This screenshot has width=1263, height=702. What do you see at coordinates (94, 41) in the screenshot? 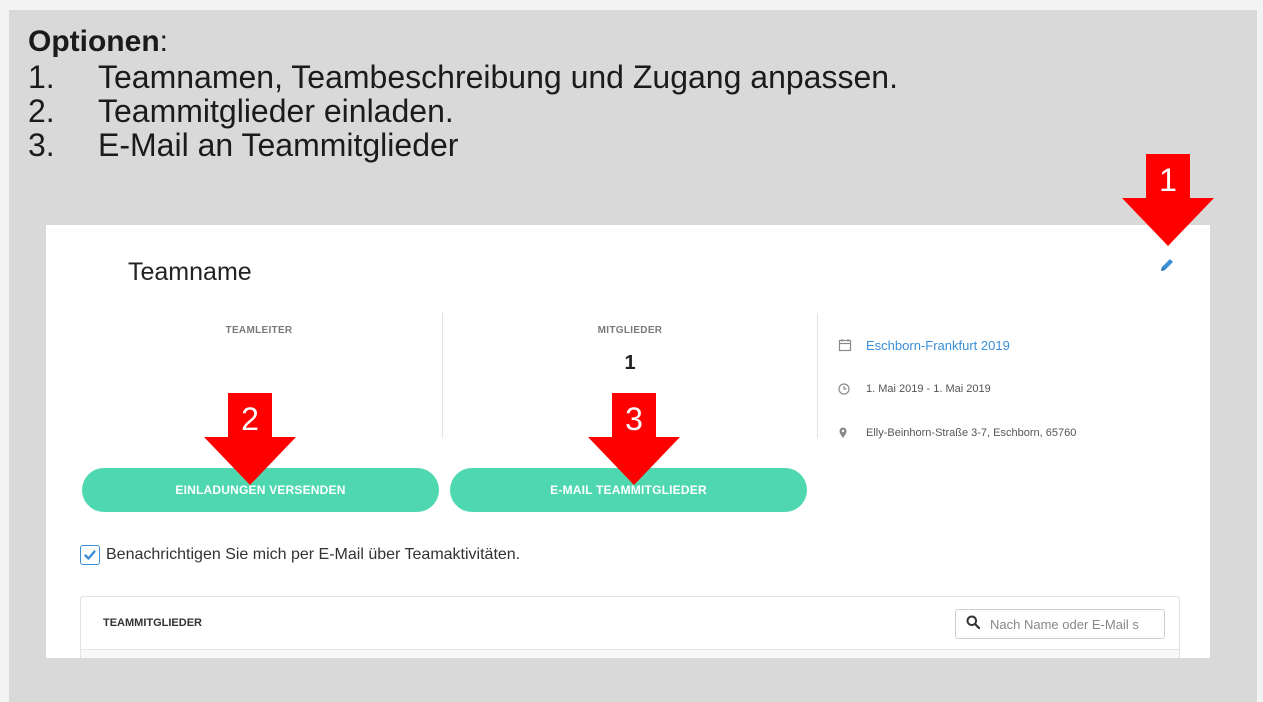
I see `instructions-title-text: Optionen` at bounding box center [94, 41].